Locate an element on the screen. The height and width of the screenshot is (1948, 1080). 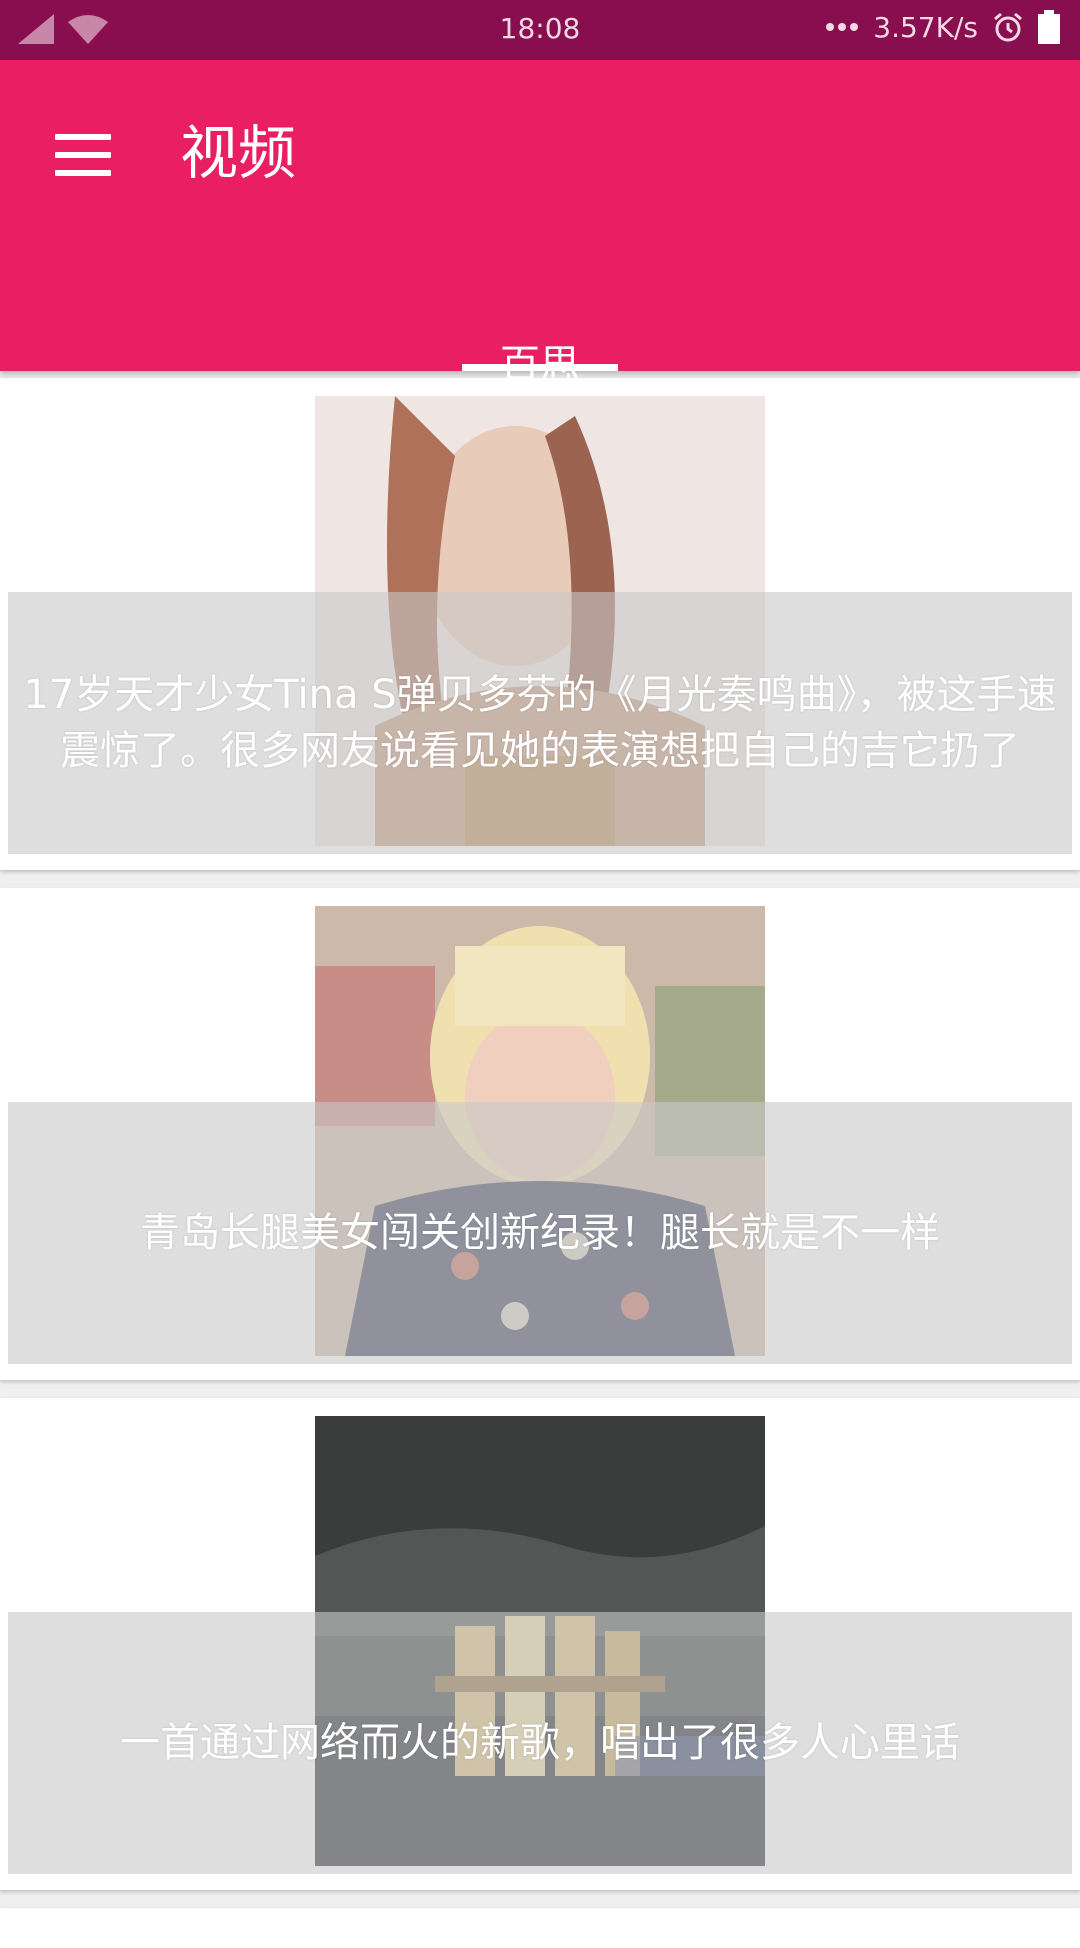
hamburger-icon is located at coordinates (83, 155).